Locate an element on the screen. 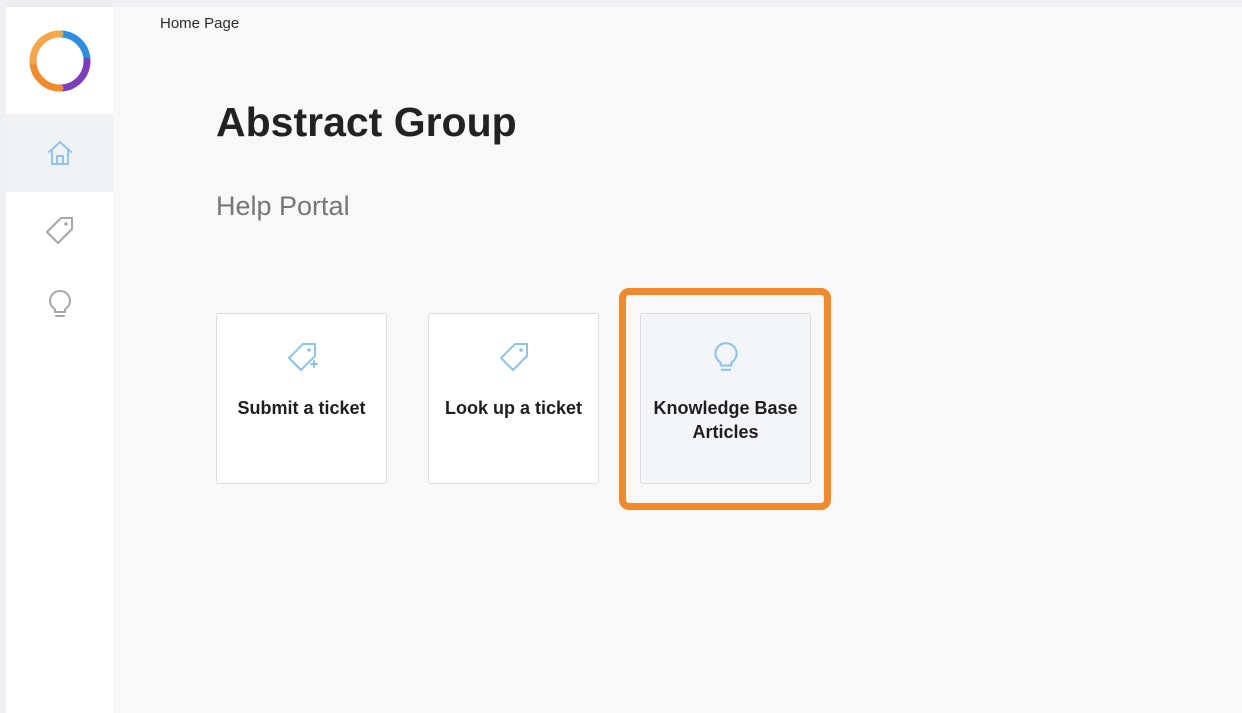  ring-logo-icon is located at coordinates (59, 60).